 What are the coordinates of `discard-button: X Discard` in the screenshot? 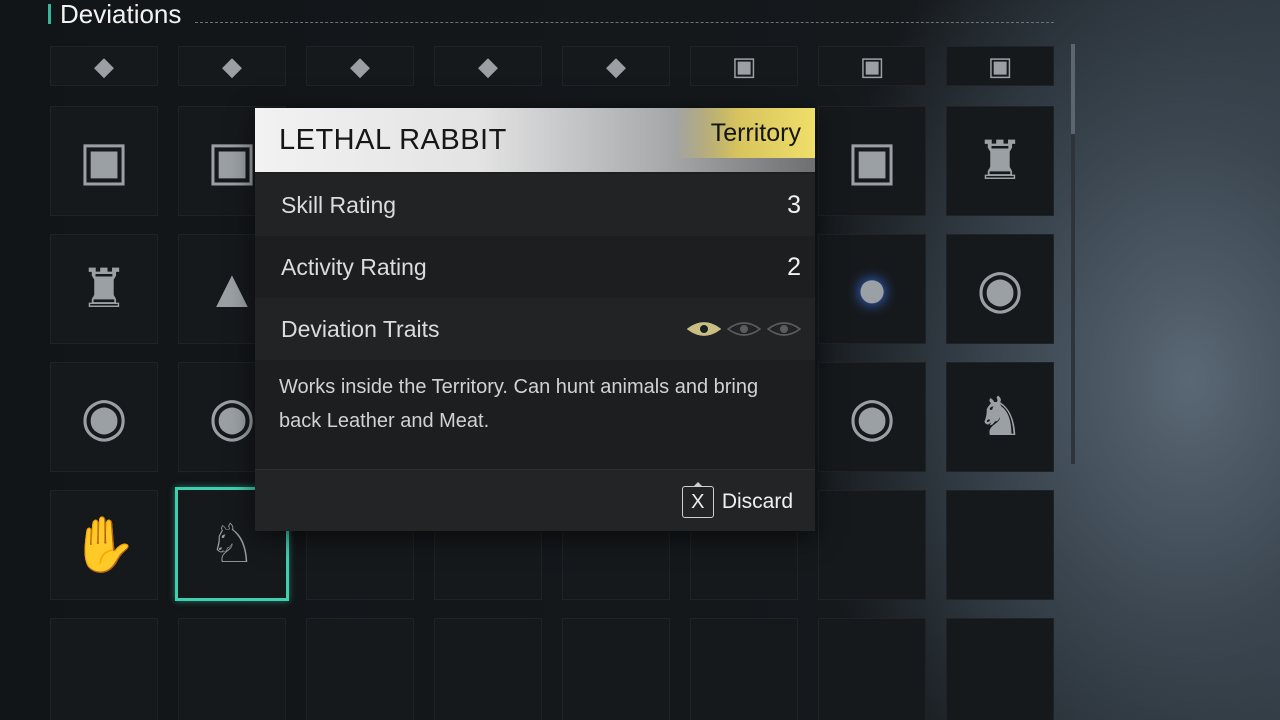 It's located at (737, 502).